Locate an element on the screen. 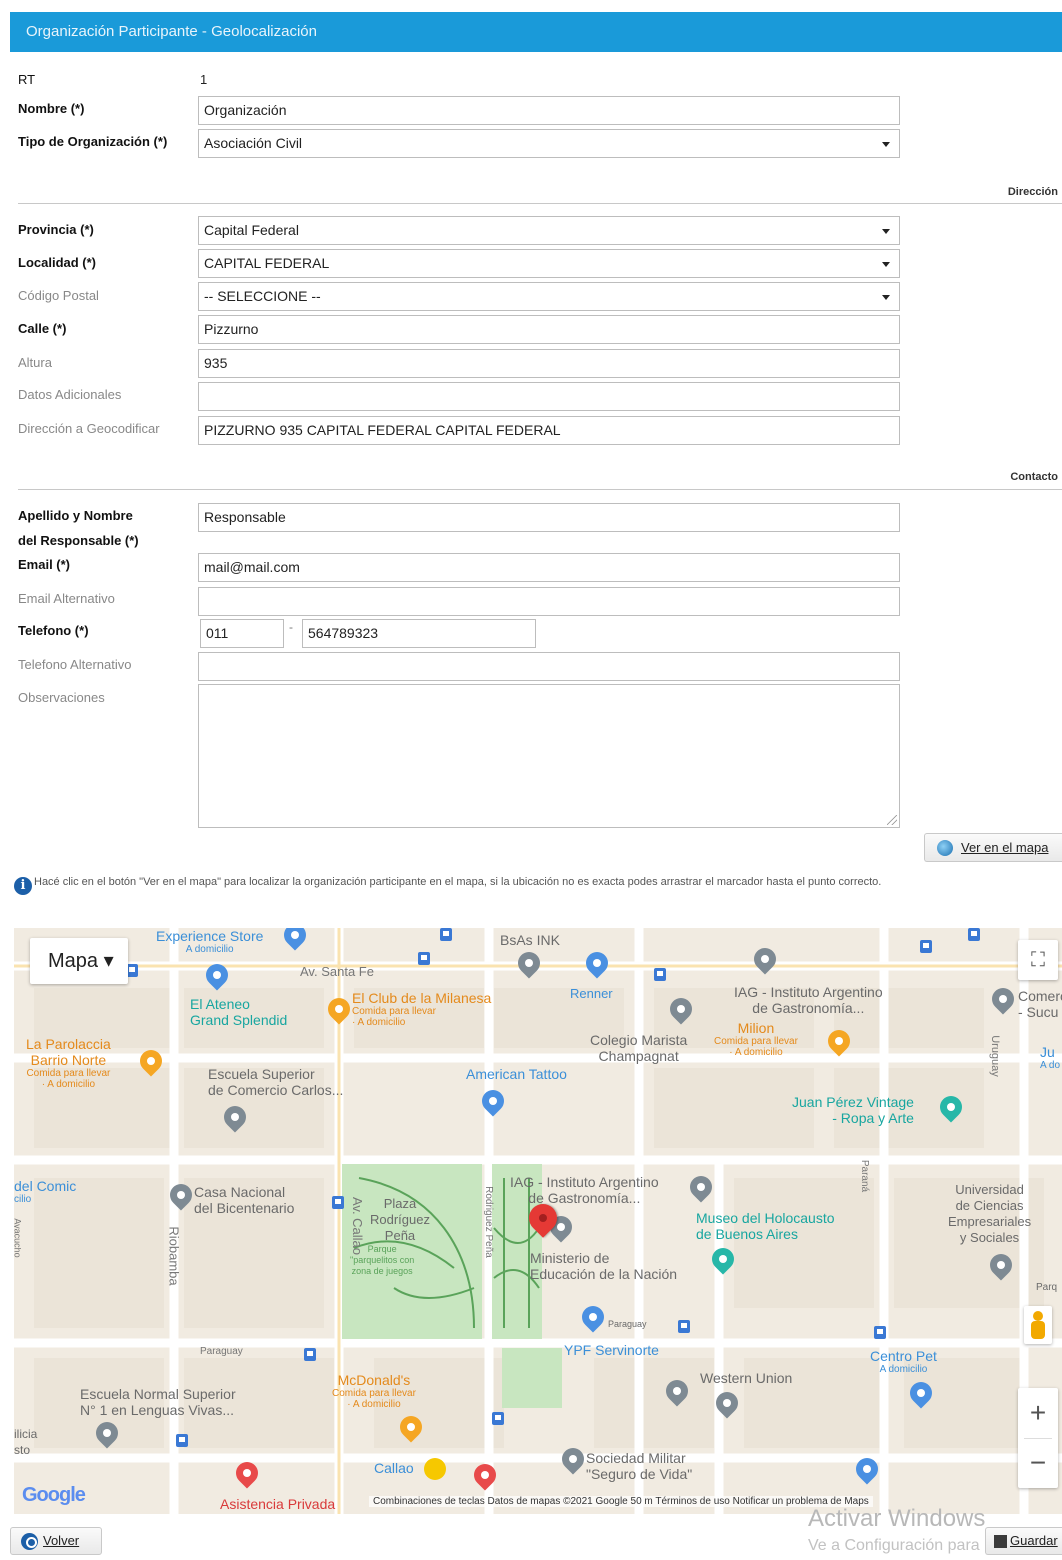 The width and height of the screenshot is (1062, 1560). ver-en-el-mapa-button: Ver en el mapa is located at coordinates (993, 847).